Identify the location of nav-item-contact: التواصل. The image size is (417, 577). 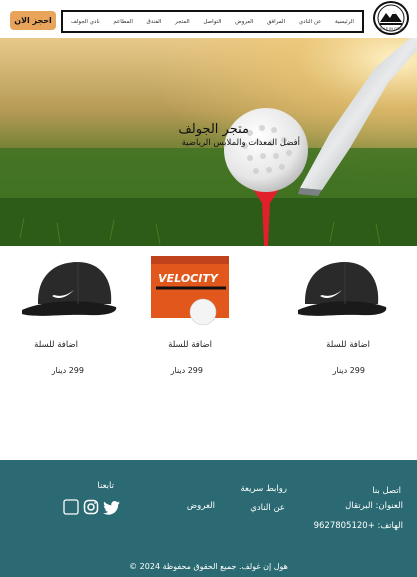
(212, 22).